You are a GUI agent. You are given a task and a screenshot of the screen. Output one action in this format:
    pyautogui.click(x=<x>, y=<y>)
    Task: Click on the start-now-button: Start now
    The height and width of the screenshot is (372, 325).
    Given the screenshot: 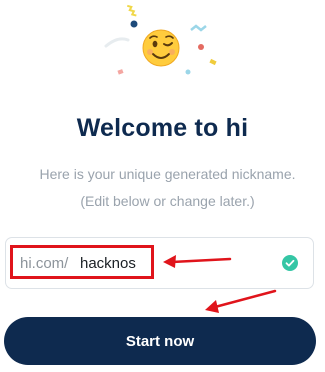 What is the action you would take?
    pyautogui.click(x=160, y=341)
    